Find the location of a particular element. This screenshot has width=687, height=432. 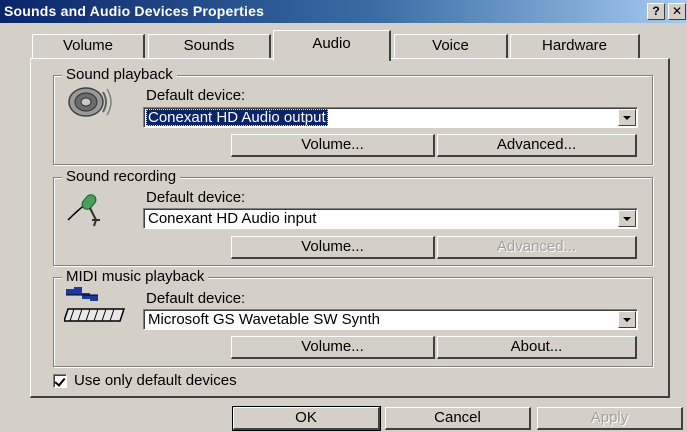

close-icon: ✕ is located at coordinates (677, 11).